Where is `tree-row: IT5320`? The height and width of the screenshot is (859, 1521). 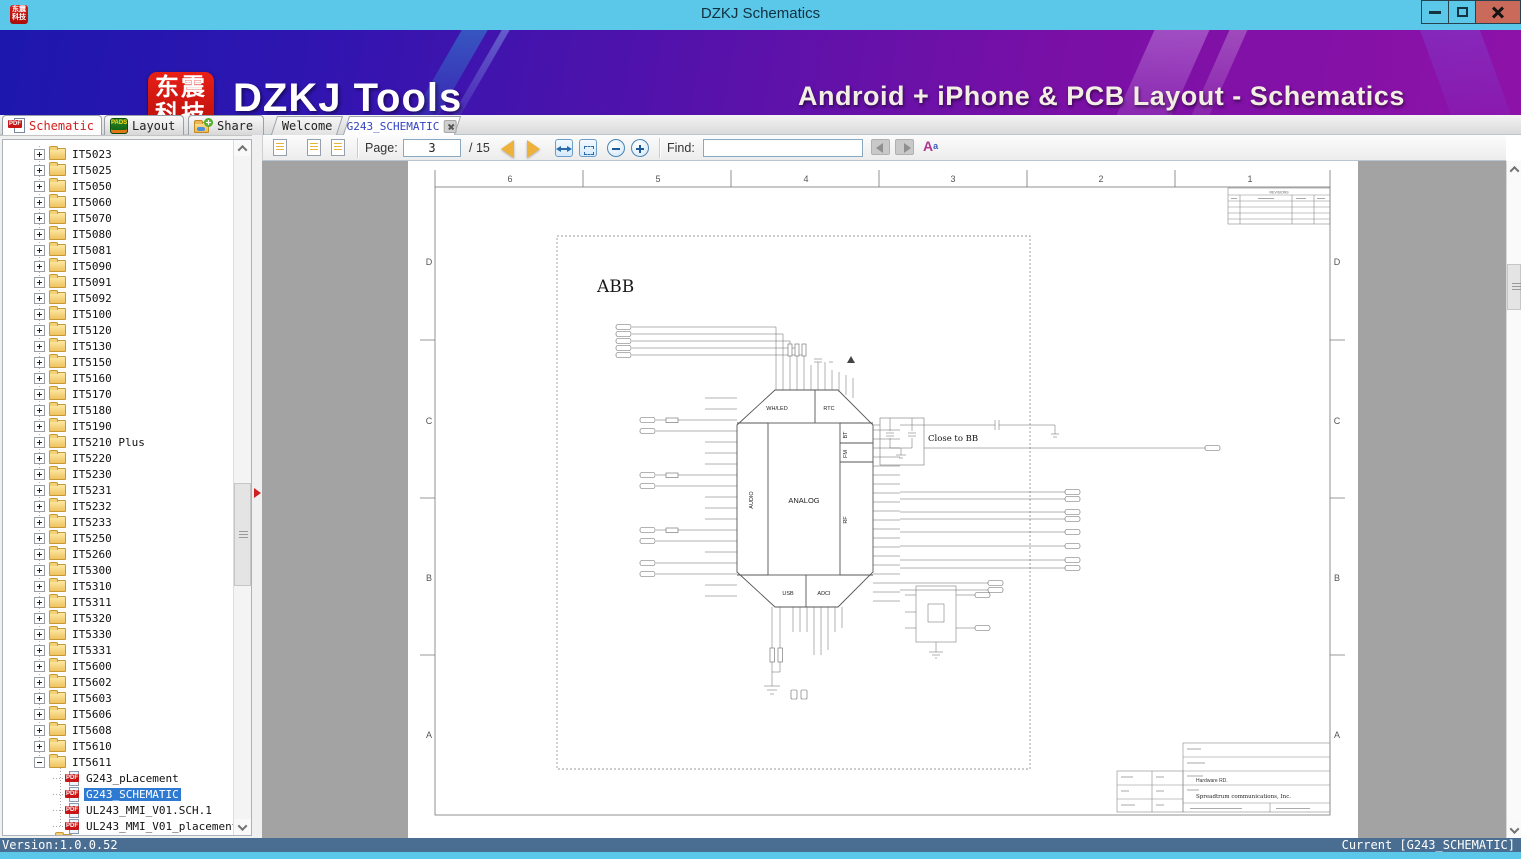
tree-row: IT5320 is located at coordinates (119, 618).